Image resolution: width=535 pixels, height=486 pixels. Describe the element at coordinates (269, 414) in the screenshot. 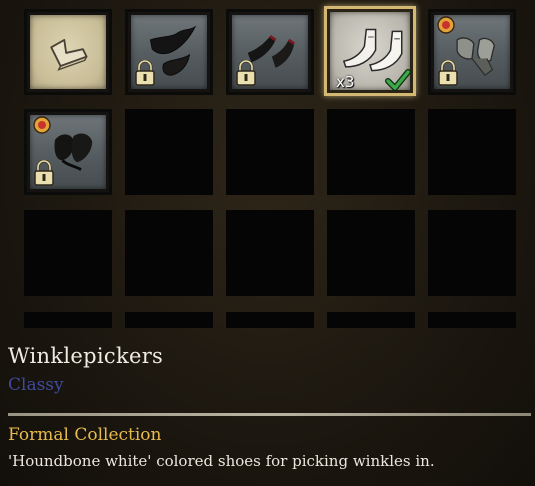

I see `divider` at that location.